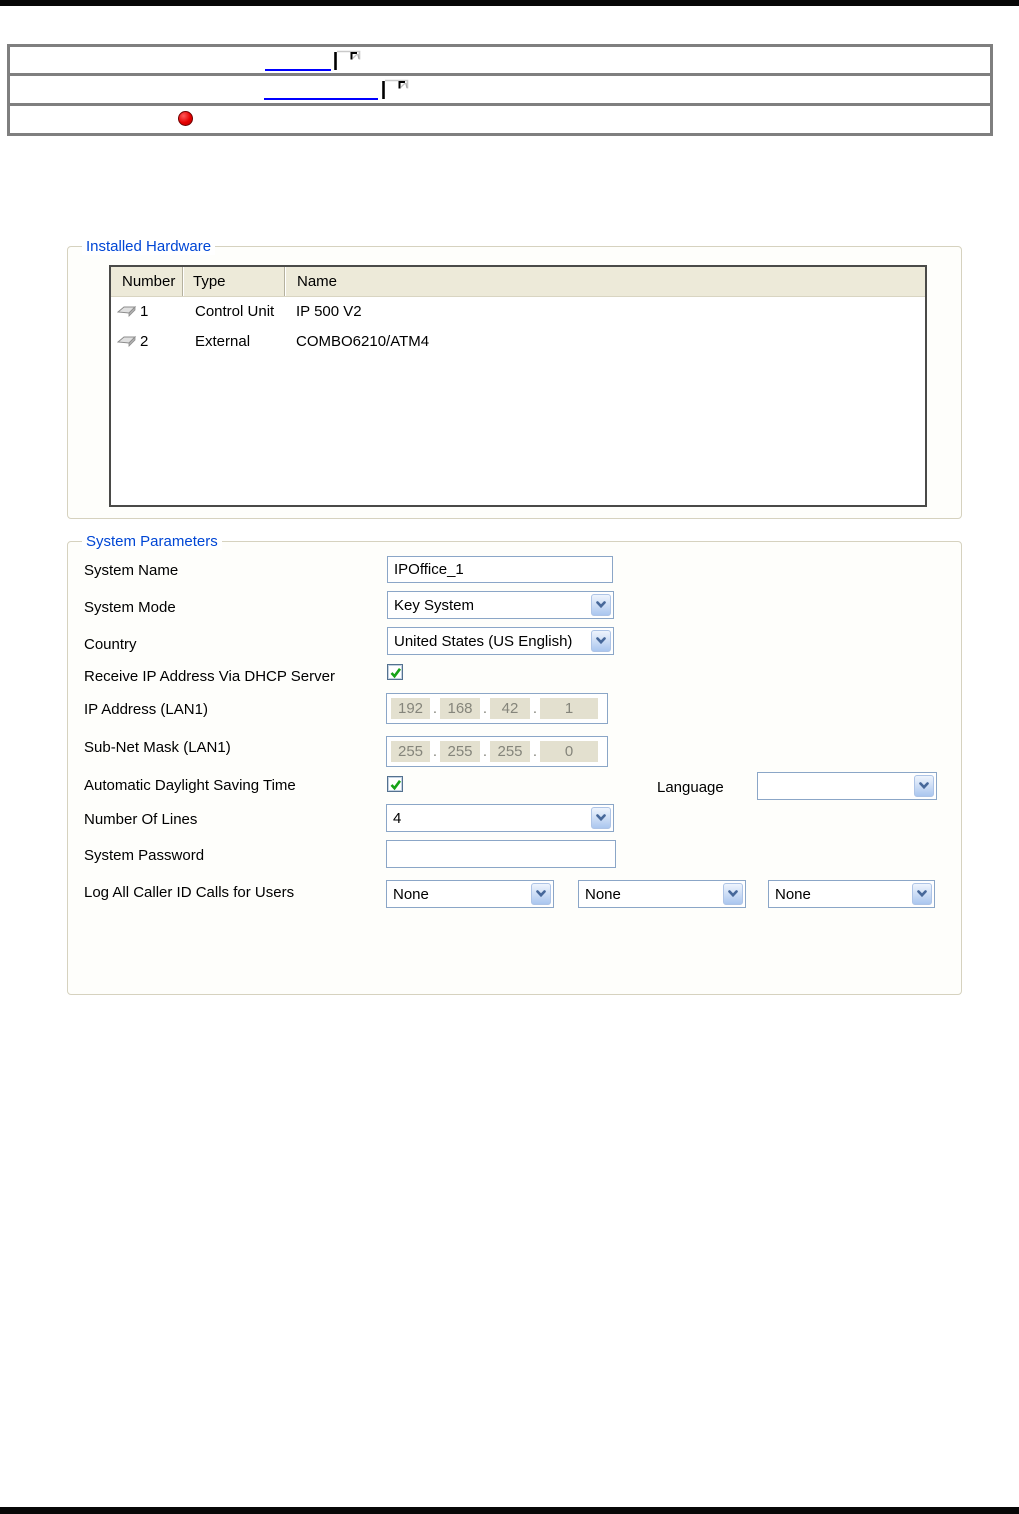 The height and width of the screenshot is (1514, 1019). I want to click on number-of-lines-select: 4, so click(500, 818).